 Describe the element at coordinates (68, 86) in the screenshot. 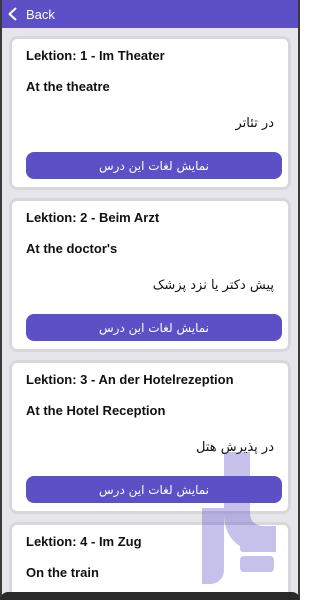

I see `lesson-translation: At the theatre` at that location.